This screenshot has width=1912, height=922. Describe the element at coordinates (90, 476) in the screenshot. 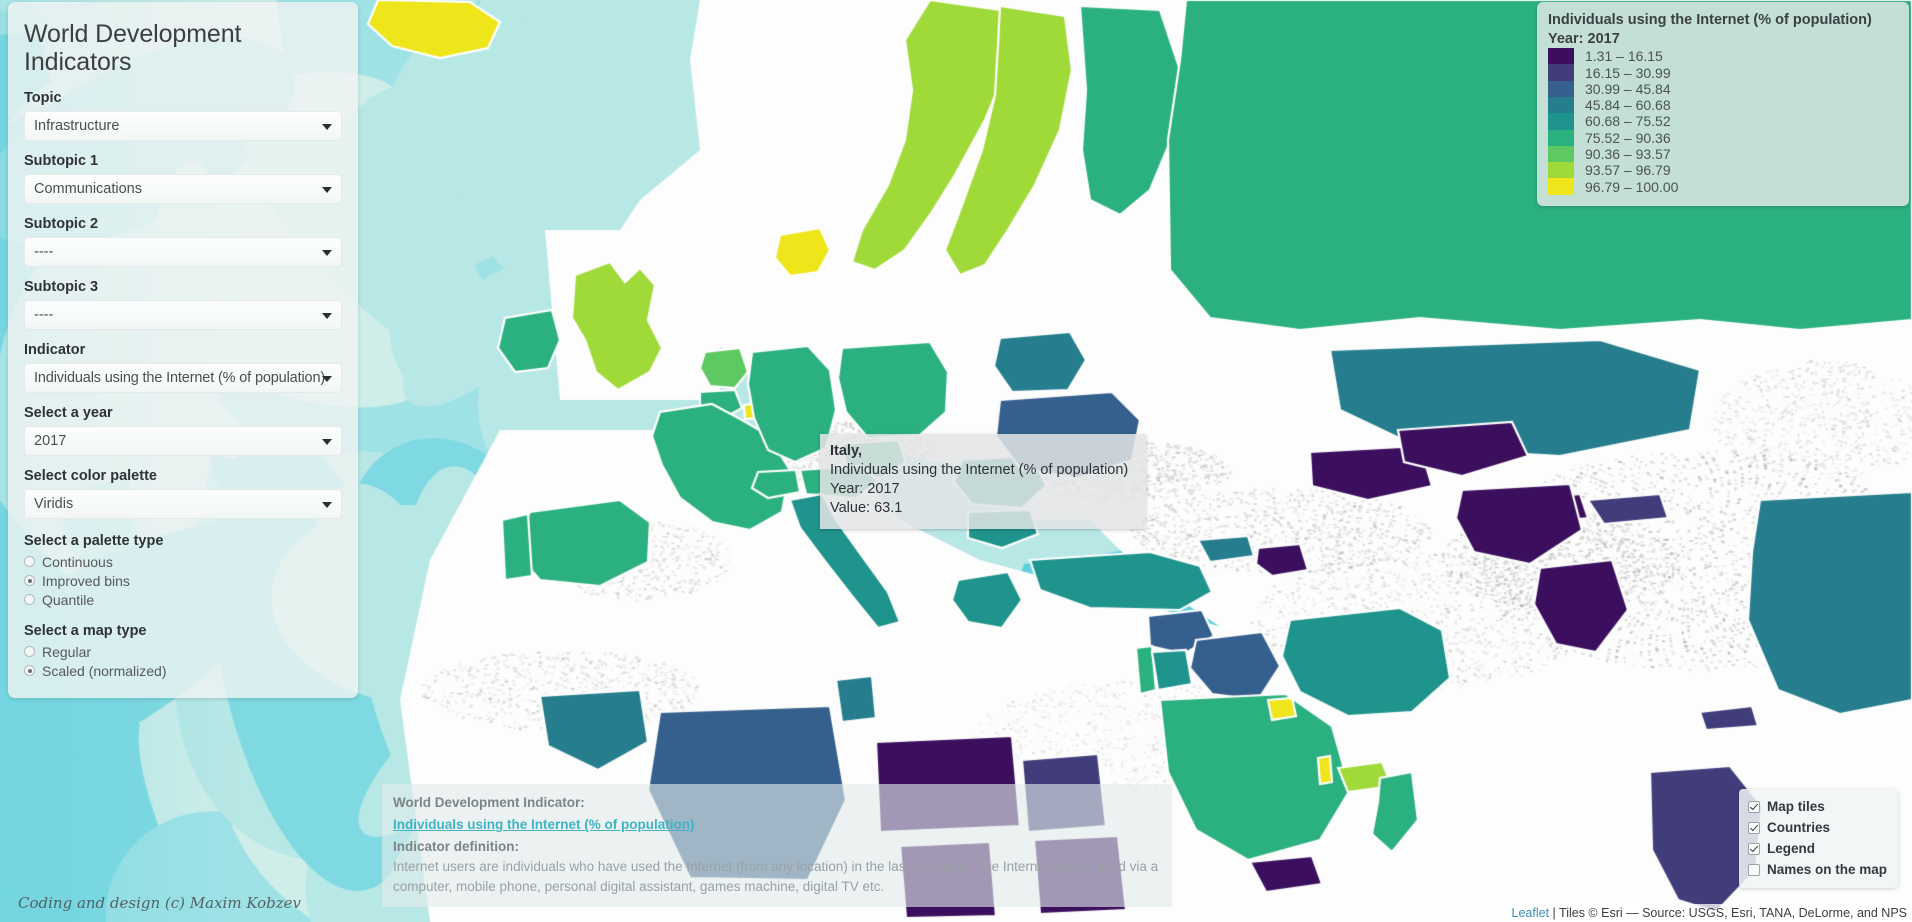

I see `label-color-palette: Select color palette` at that location.